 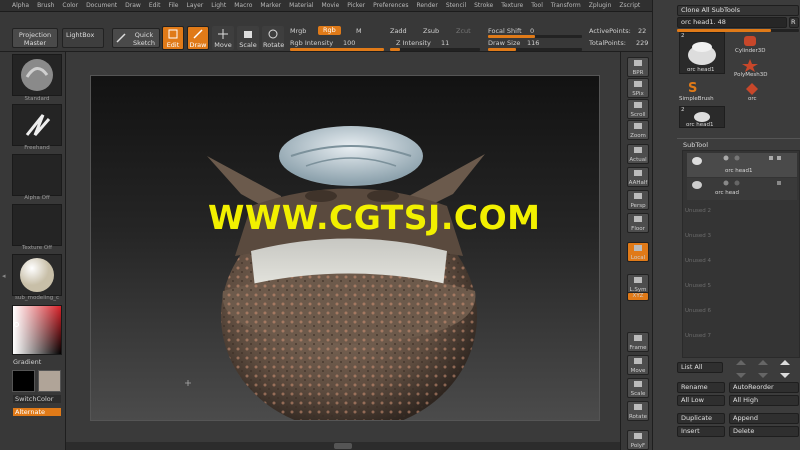 I want to click on all-low-button: All Low, so click(x=701, y=400).